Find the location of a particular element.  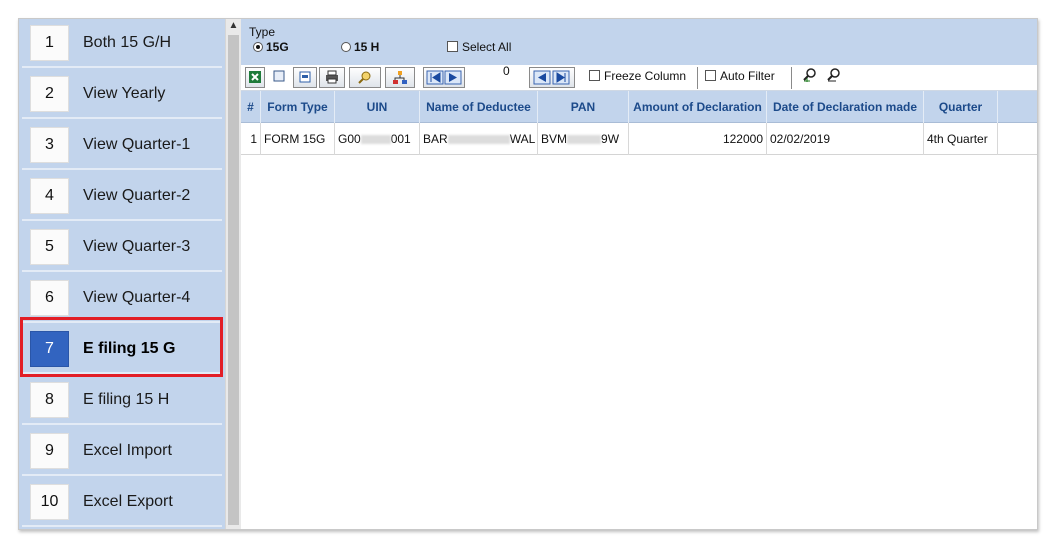

sidebar-item-number: 2 is located at coordinates (49, 94).